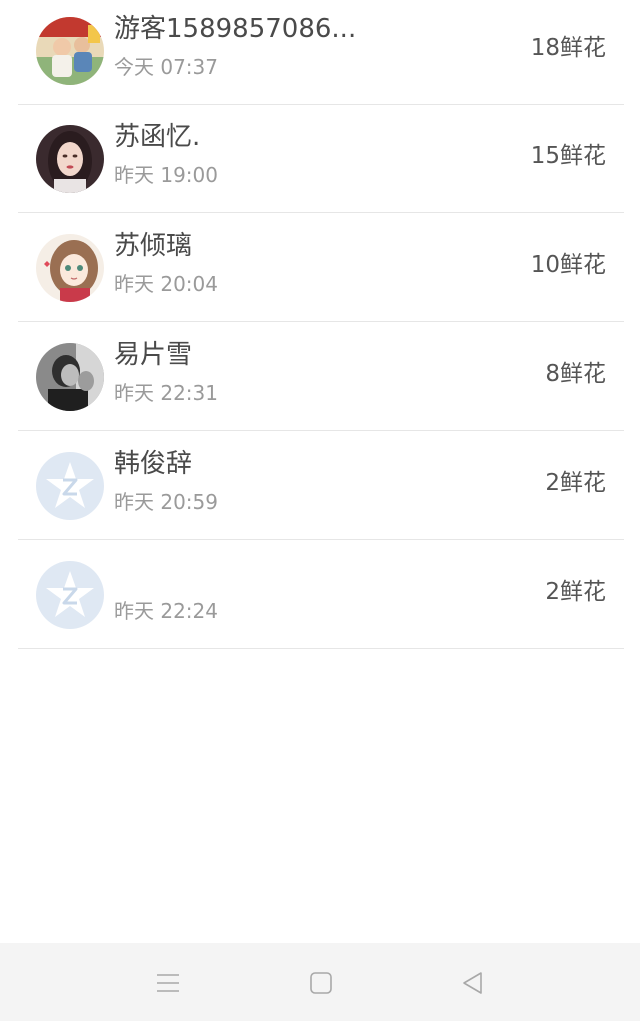 The width and height of the screenshot is (640, 1021). I want to click on list-item: 游客1589857086... 今天 07:37 18鲜花, so click(321, 52).